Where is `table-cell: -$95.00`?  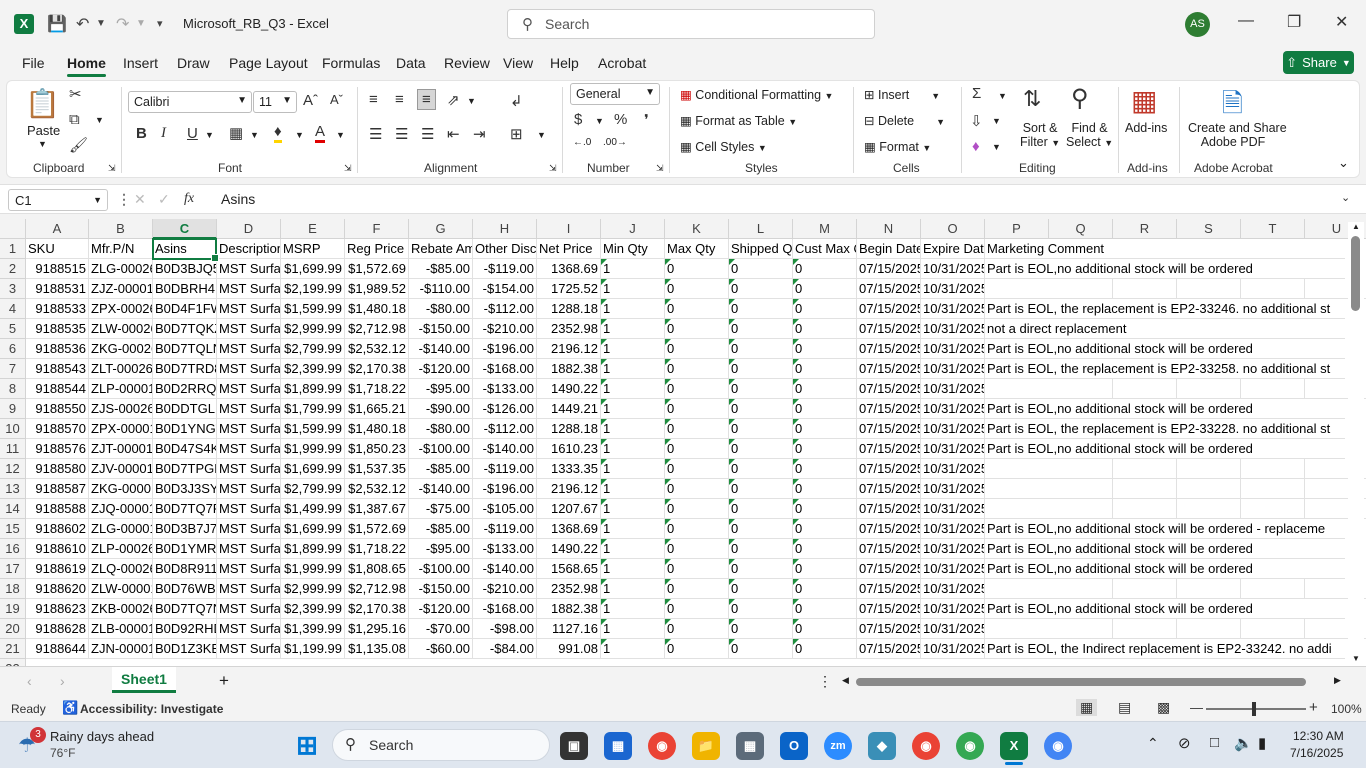
table-cell: -$95.00 is located at coordinates (441, 389).